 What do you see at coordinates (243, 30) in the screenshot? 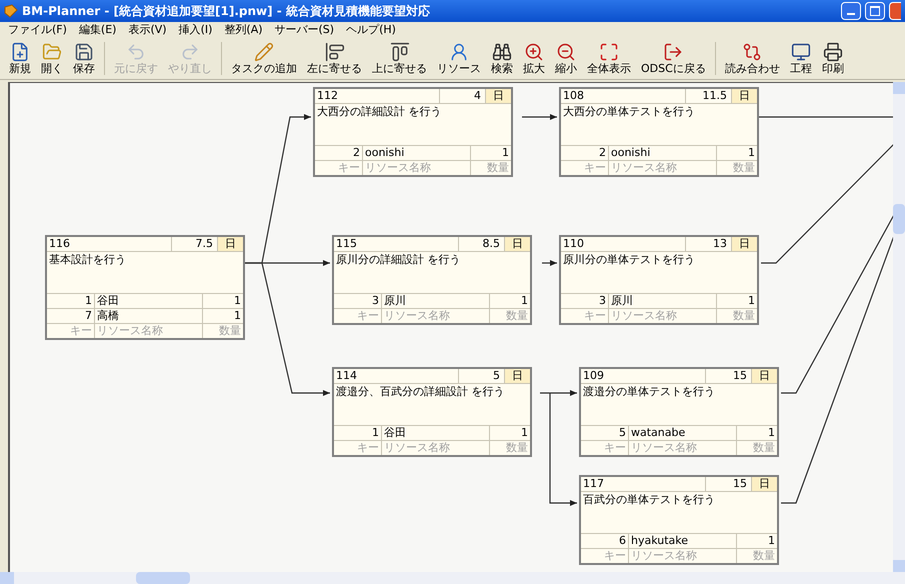
I see `menu-item: 整列(A)` at bounding box center [243, 30].